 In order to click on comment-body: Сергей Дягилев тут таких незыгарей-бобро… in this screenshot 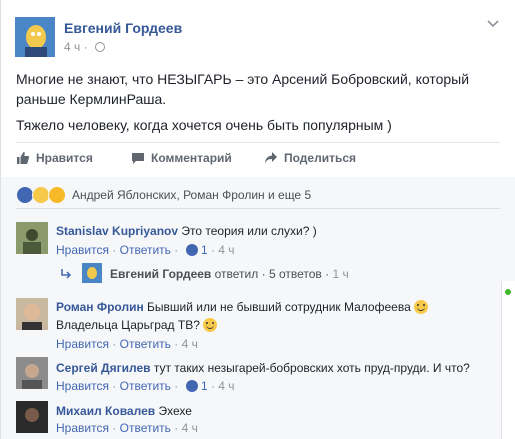, I will do `click(263, 368)`.